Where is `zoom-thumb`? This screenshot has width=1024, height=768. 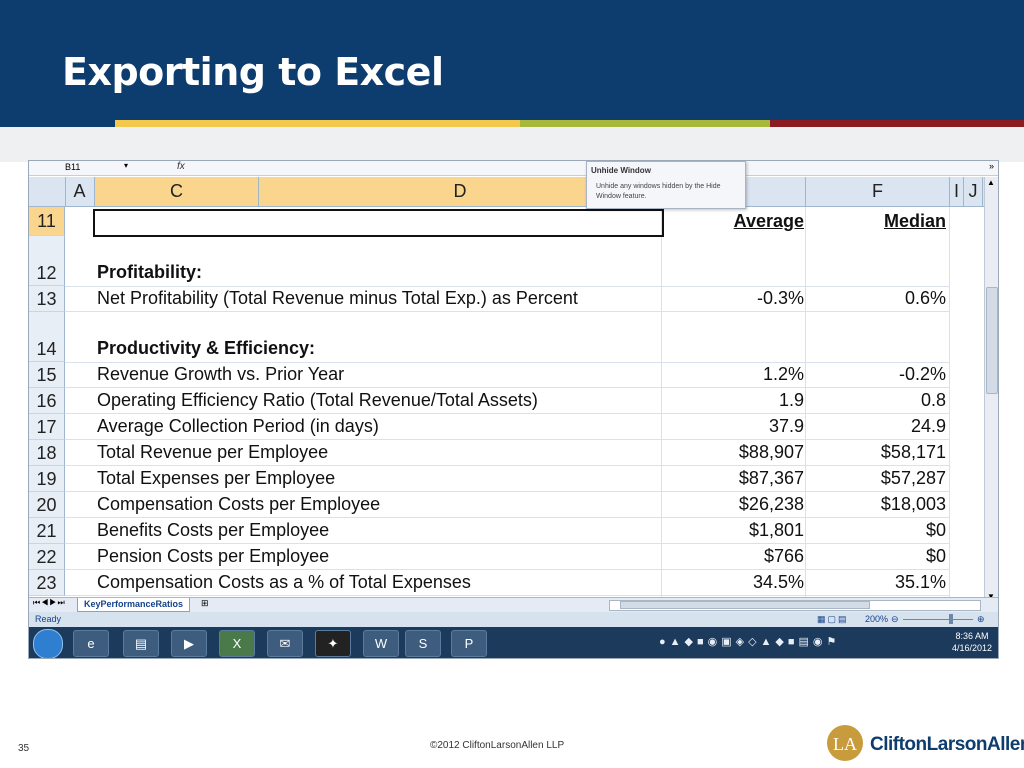 zoom-thumb is located at coordinates (951, 619).